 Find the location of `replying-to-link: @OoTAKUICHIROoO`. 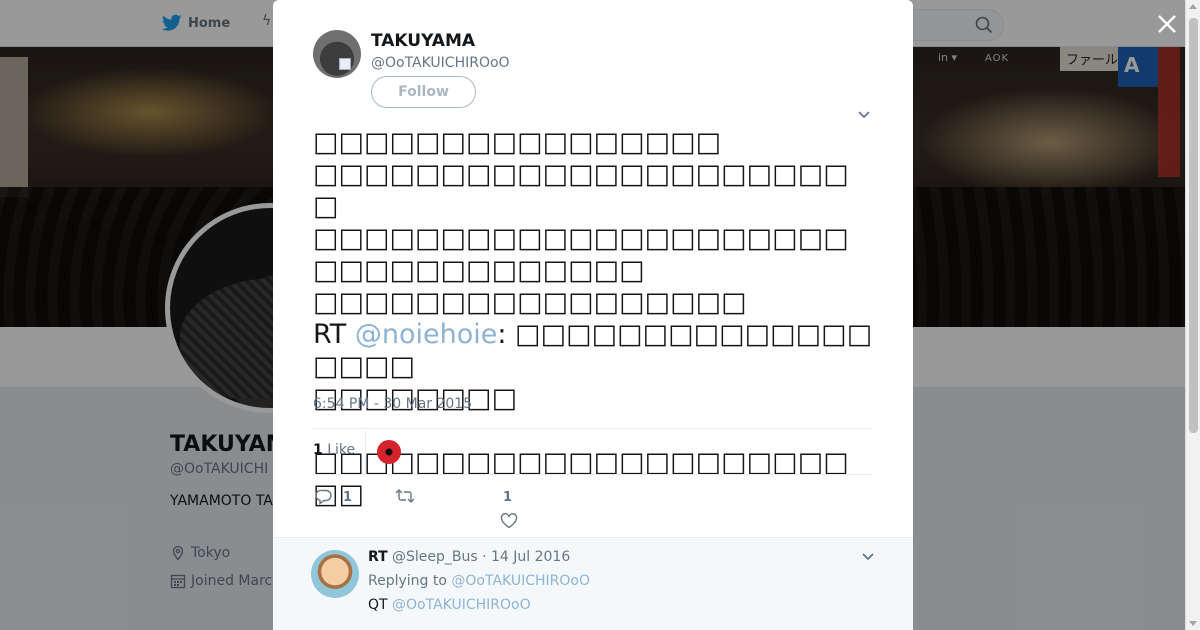

replying-to-link: @OoTAKUICHIROoO is located at coordinates (520, 581).